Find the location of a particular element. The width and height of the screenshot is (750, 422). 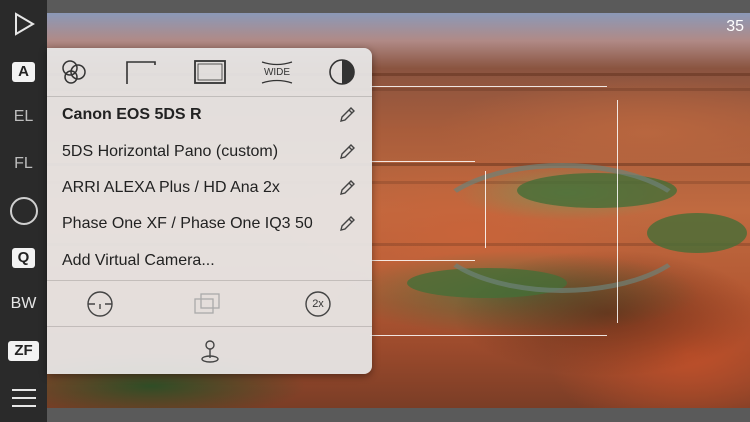

wide-button: WIDE is located at coordinates (277, 72).